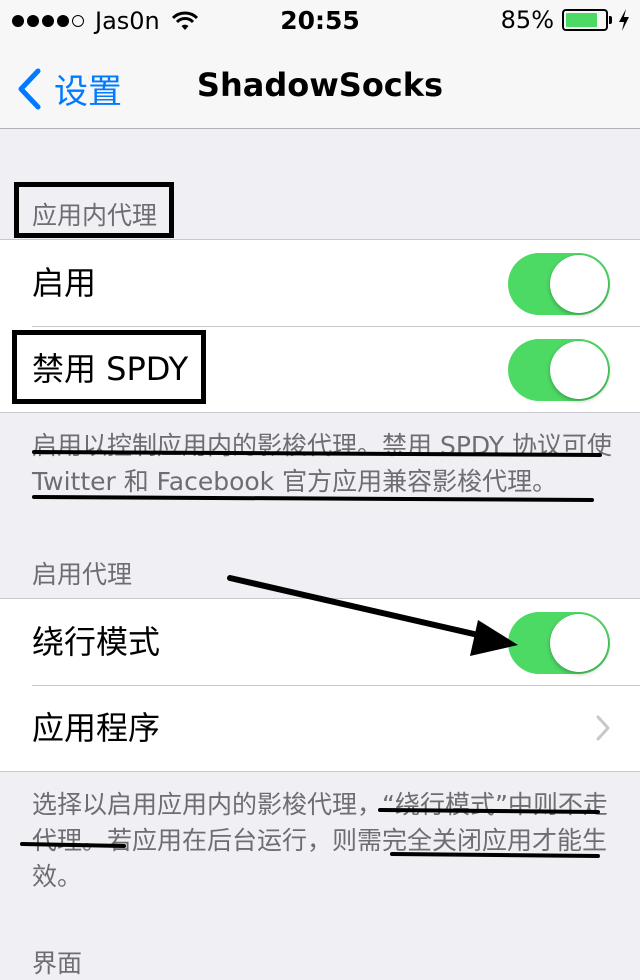 The width and height of the screenshot is (640, 980). Describe the element at coordinates (610, 20) in the screenshot. I see `battery-tip` at that location.